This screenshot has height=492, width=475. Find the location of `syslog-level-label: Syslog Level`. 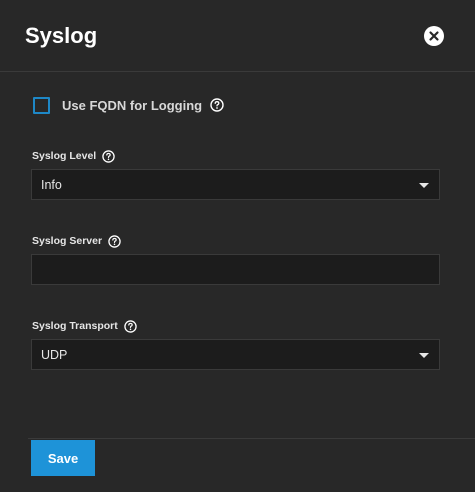

syslog-level-label: Syslog Level is located at coordinates (64, 156).